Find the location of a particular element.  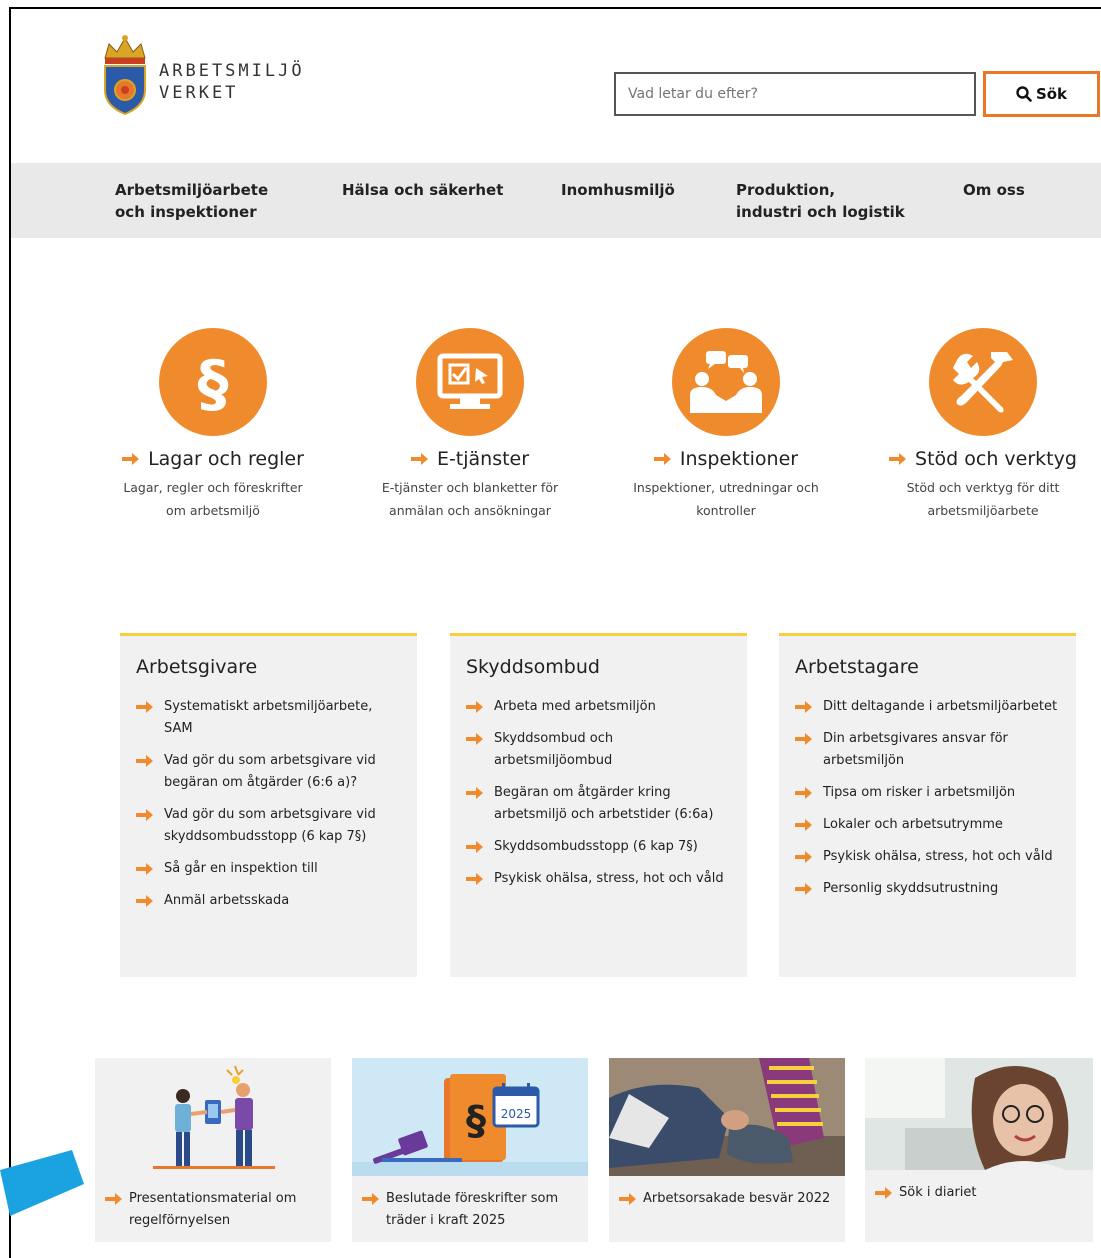

box-link: Personlig skyddsutrustning is located at coordinates (927, 889).